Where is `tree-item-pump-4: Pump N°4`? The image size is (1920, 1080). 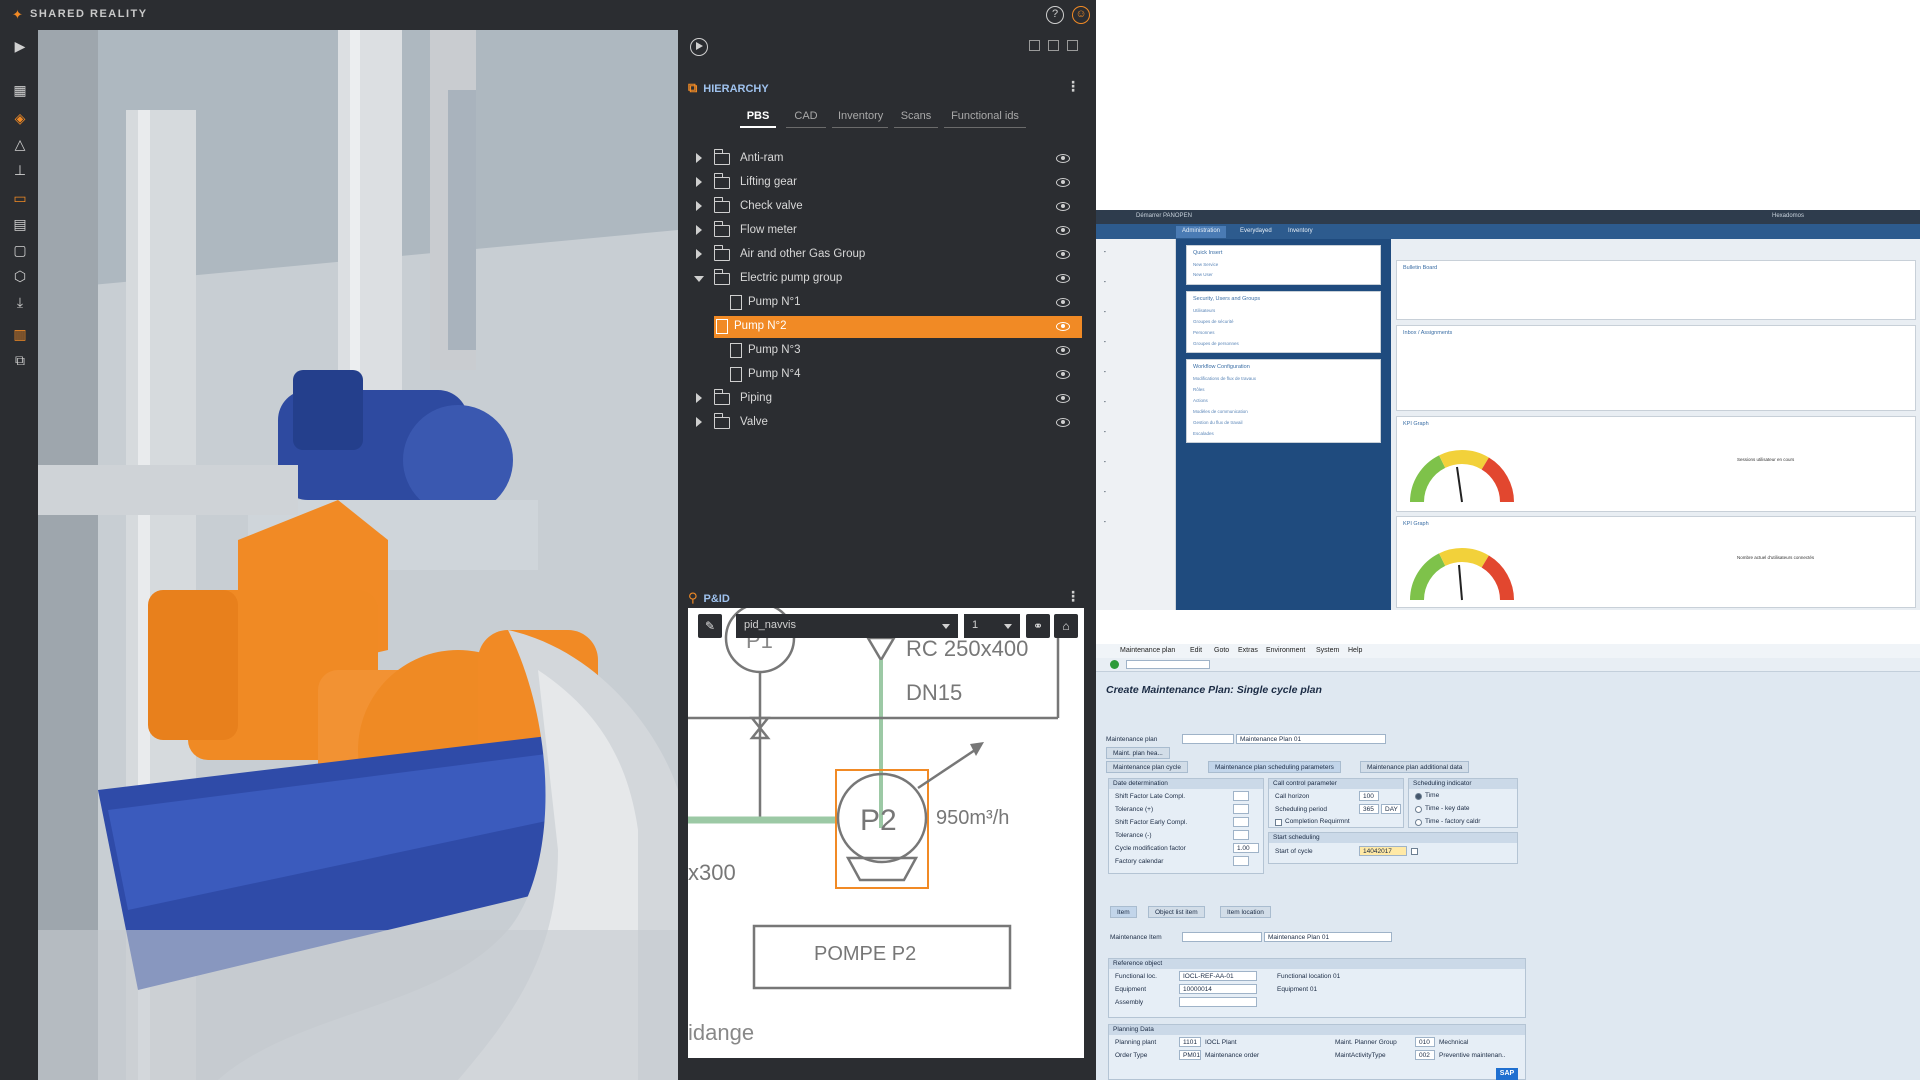
tree-item-pump-4: Pump N°4 is located at coordinates (887, 375).